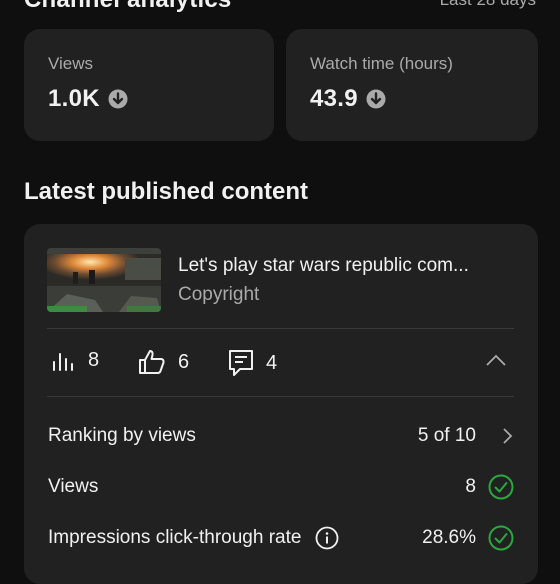  Describe the element at coordinates (64, 361) in the screenshot. I see `bar-chart-icon` at that location.